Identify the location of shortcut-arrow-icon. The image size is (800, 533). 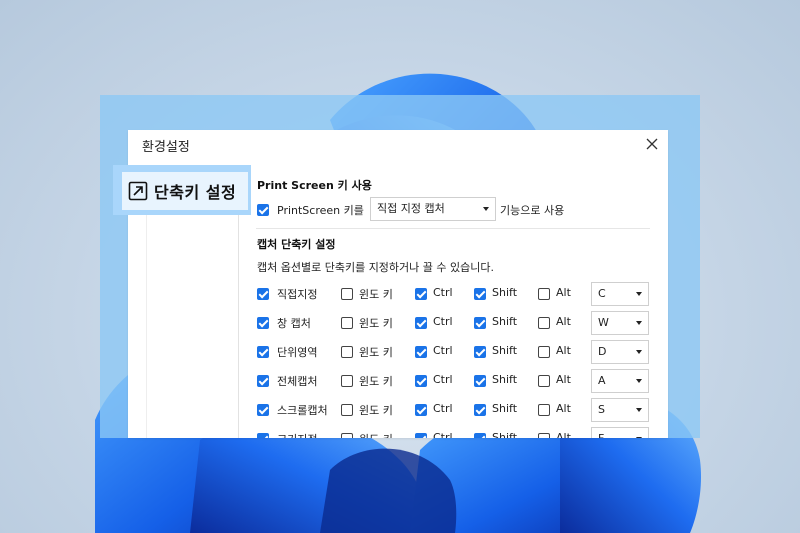
(138, 191).